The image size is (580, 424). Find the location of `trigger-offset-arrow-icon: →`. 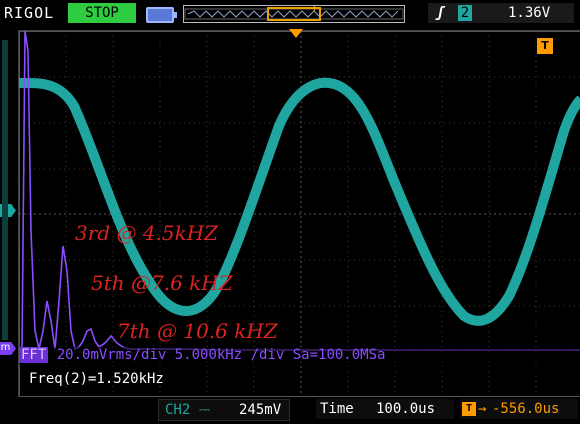

trigger-offset-arrow-icon: → is located at coordinates (482, 409).